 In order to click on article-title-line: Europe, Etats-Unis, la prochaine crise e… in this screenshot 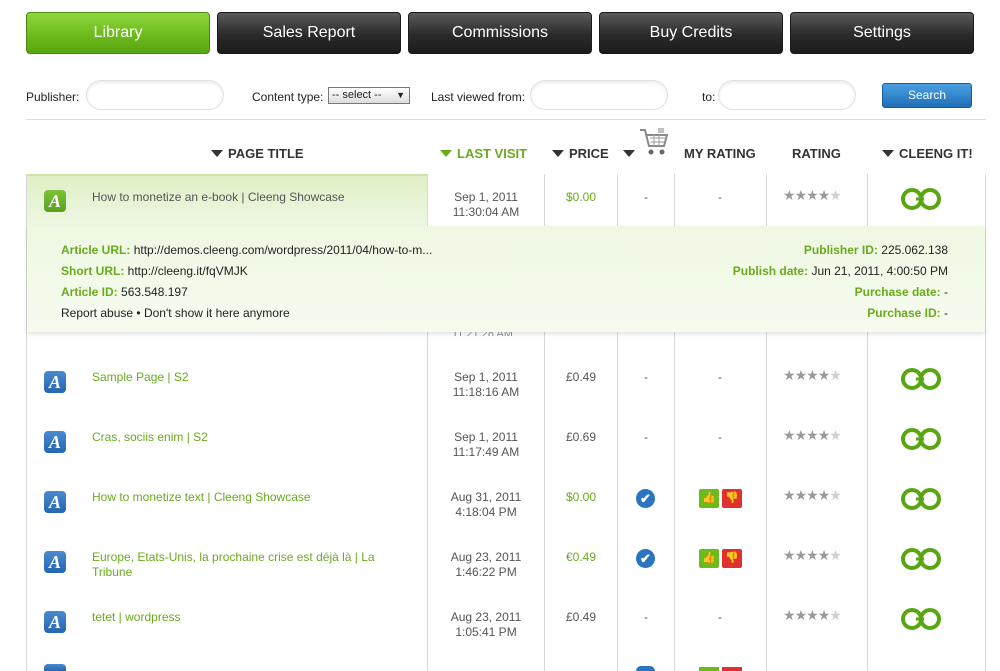, I will do `click(233, 557)`.